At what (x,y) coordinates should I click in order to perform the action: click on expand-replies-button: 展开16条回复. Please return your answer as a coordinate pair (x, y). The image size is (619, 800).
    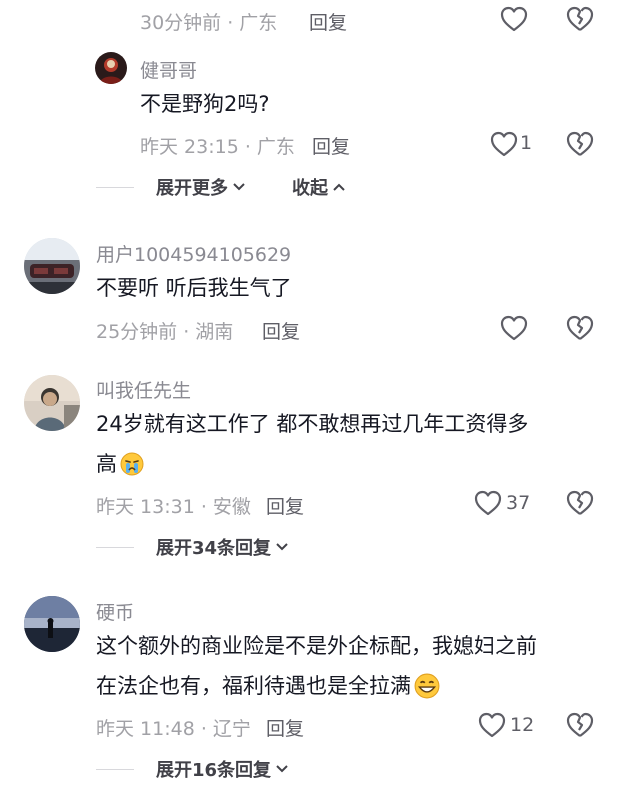
    Looking at the image, I should click on (193, 769).